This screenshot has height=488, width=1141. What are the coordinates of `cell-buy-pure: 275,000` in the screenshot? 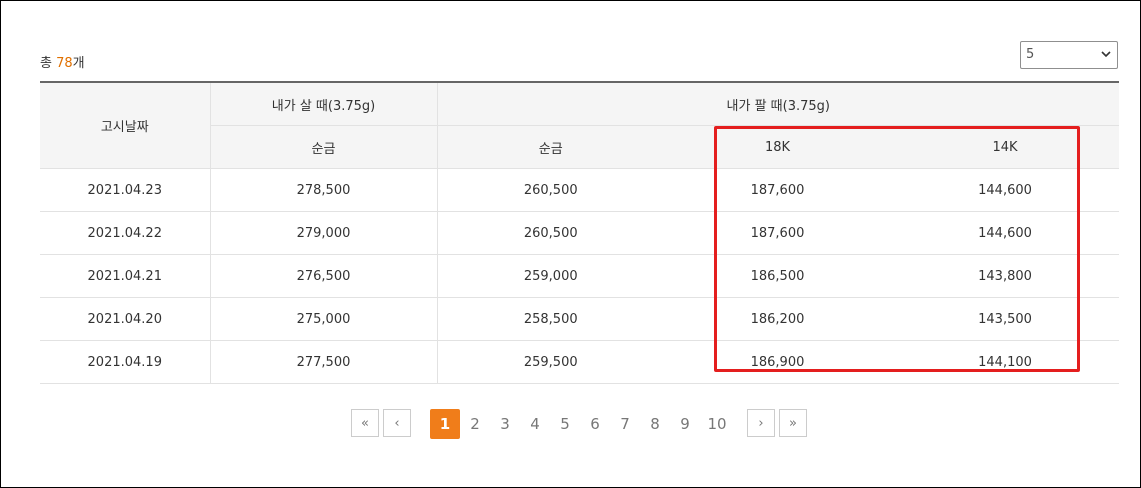 It's located at (324, 319).